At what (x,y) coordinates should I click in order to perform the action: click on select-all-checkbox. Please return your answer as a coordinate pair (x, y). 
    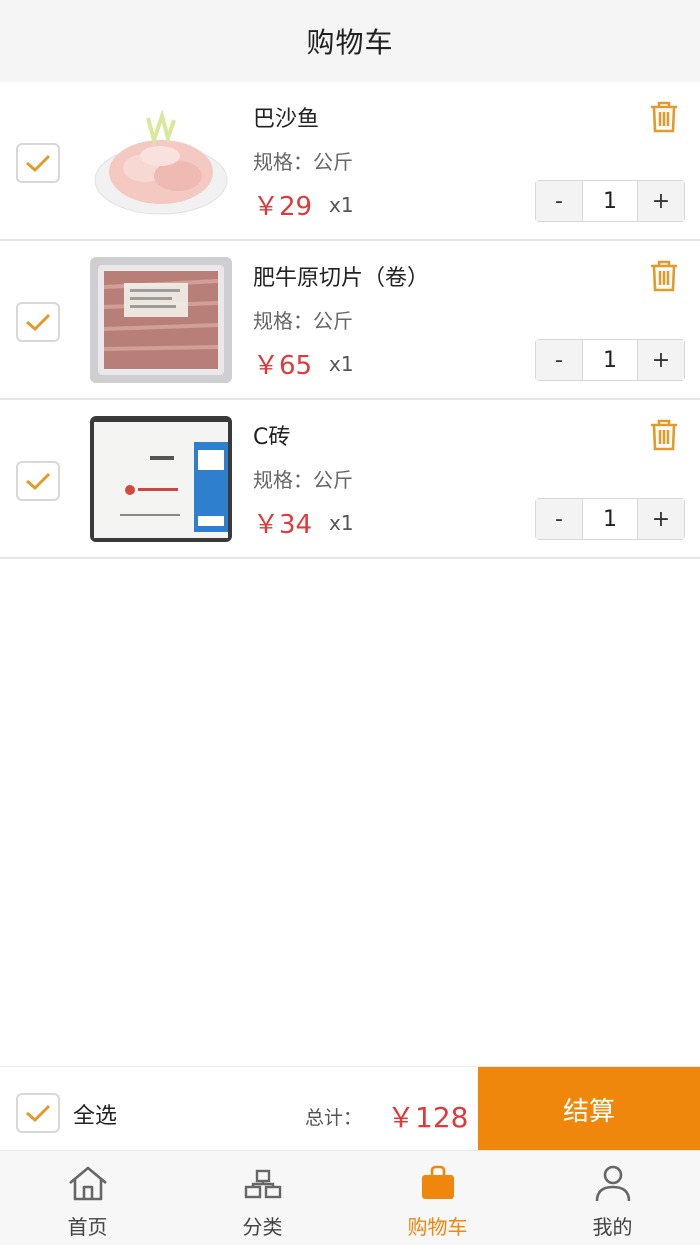
    Looking at the image, I should click on (38, 1113).